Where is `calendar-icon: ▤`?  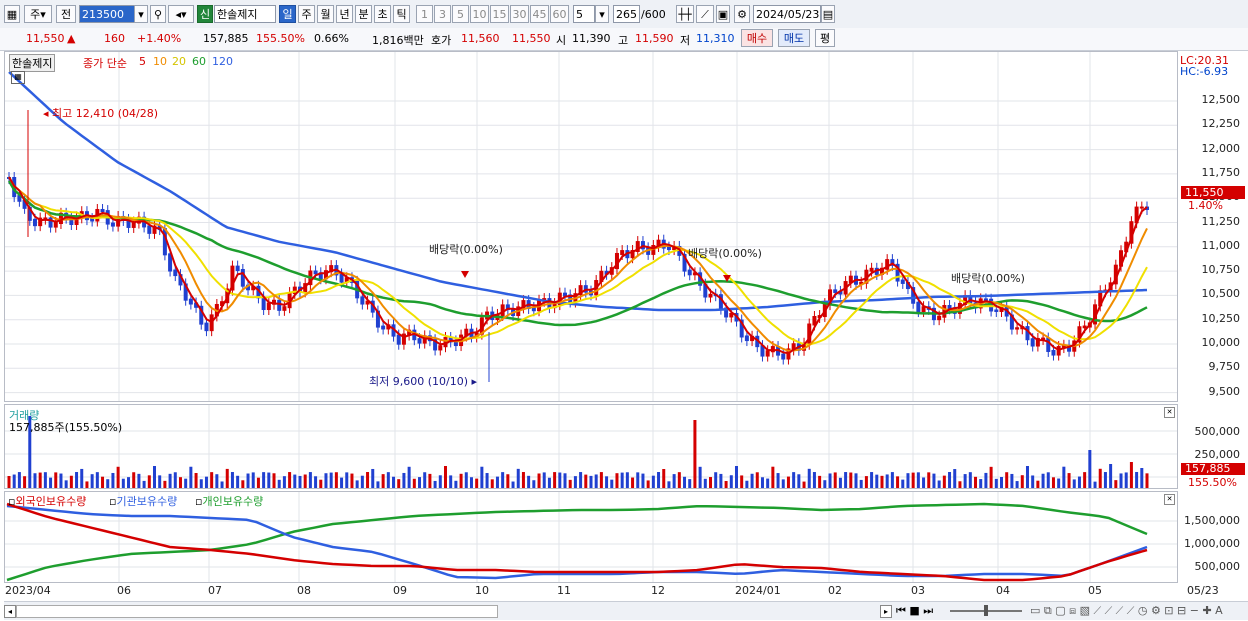 calendar-icon: ▤ is located at coordinates (828, 14).